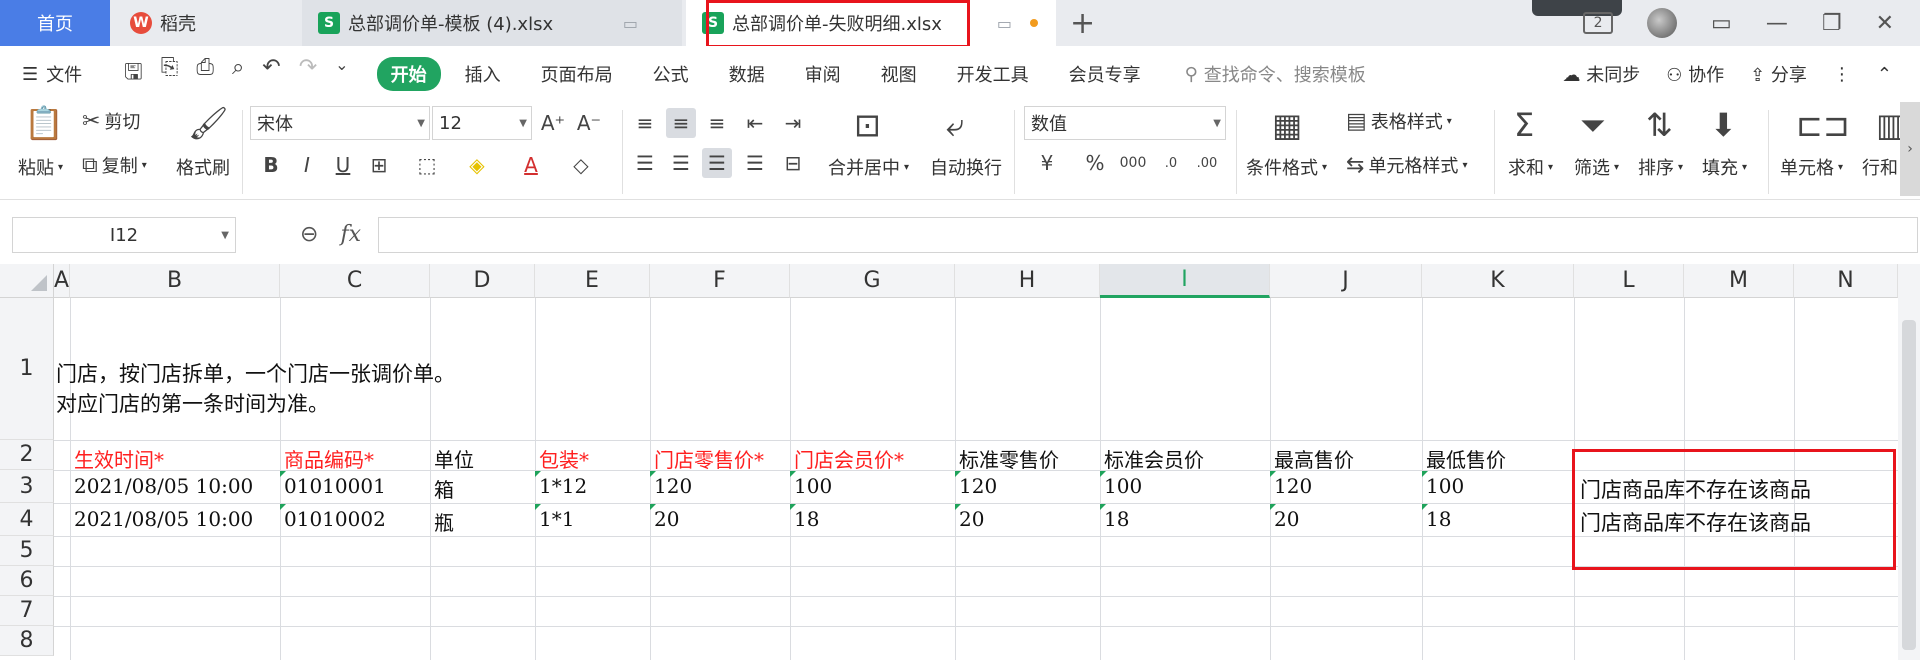 The image size is (1920, 660). Describe the element at coordinates (208, 123) in the screenshot. I see `format-painter-icon: 🖌` at that location.